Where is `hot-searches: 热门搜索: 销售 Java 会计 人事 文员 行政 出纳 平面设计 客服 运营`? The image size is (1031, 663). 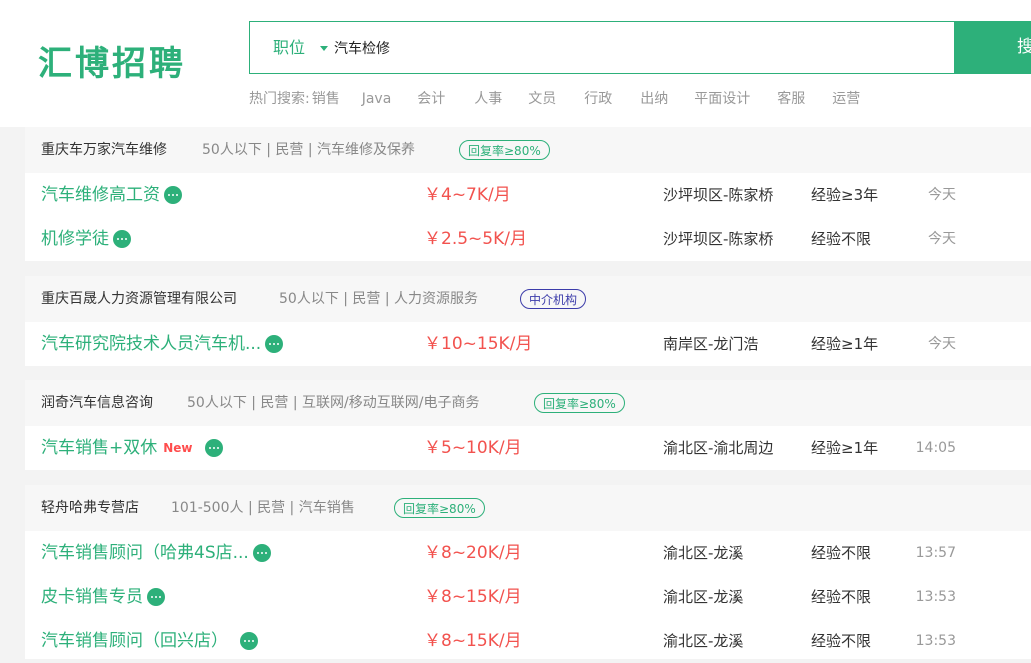 hot-searches: 热门搜索: 销售 Java 会计 人事 文员 行政 出纳 平面设计 客服 运营 is located at coordinates (554, 98).